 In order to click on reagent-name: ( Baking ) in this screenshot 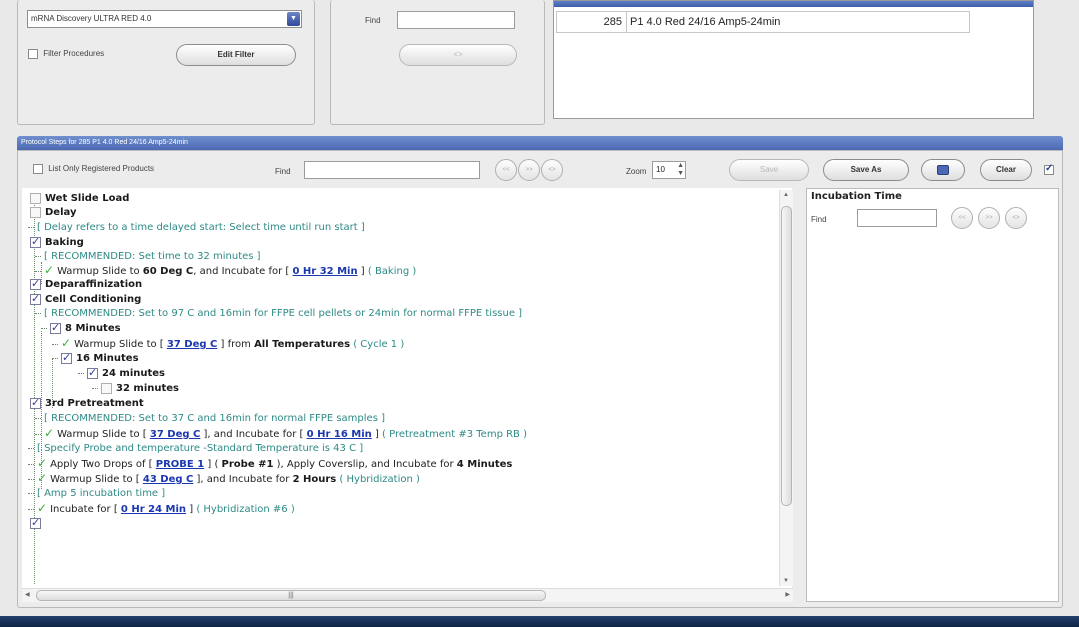, I will do `click(392, 271)`.